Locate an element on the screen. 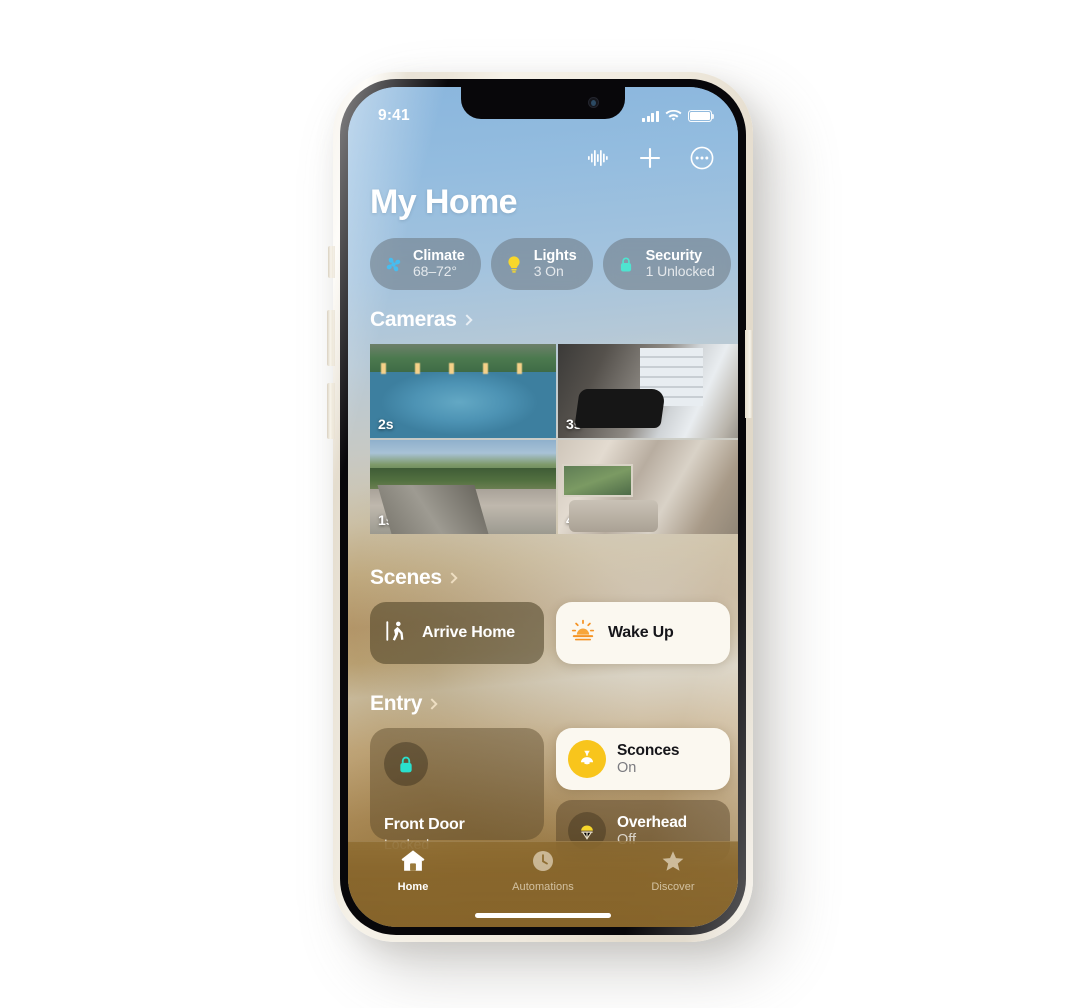  camera-timestamp: 4s is located at coordinates (574, 520).